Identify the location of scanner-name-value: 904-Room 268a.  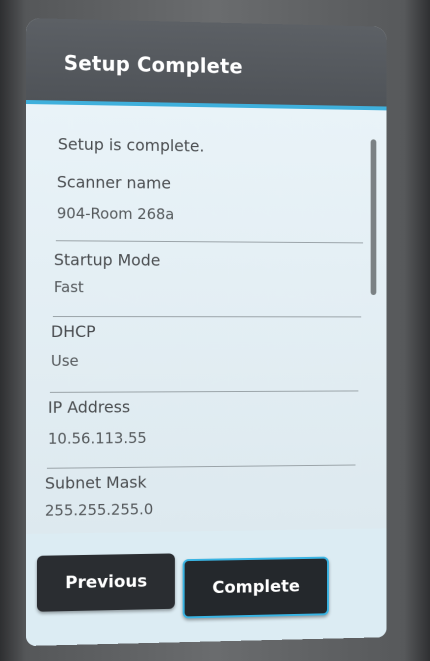
(115, 214).